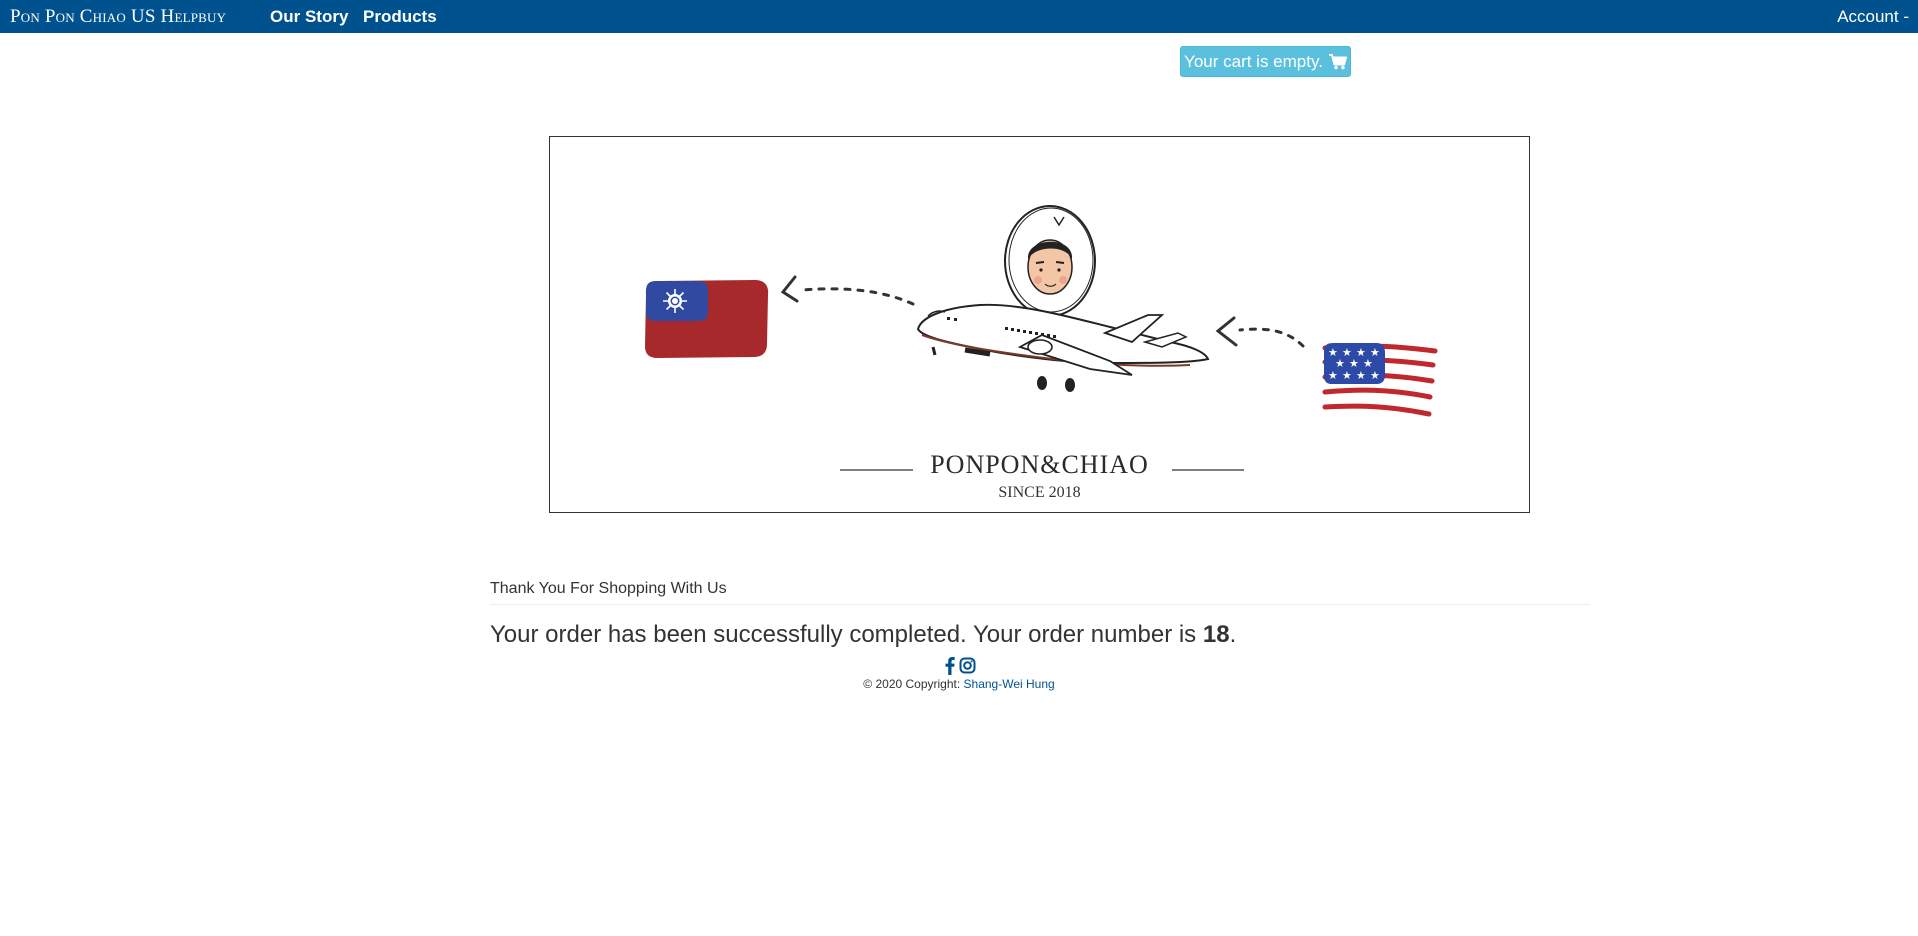  I want to click on banner-title: PONPON&CHIAO, so click(1039, 464).